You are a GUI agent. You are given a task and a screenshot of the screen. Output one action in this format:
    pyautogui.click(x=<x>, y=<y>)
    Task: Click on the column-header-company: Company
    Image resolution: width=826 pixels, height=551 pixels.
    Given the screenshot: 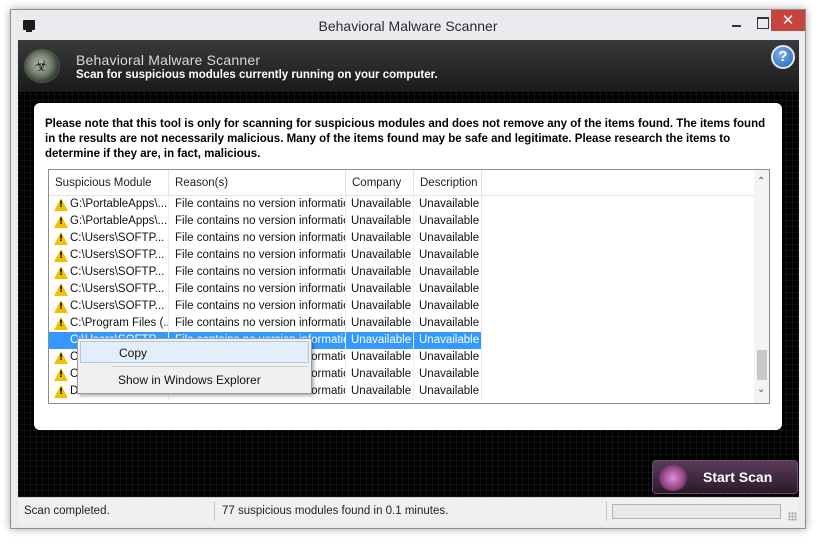 What is the action you would take?
    pyautogui.click(x=380, y=183)
    